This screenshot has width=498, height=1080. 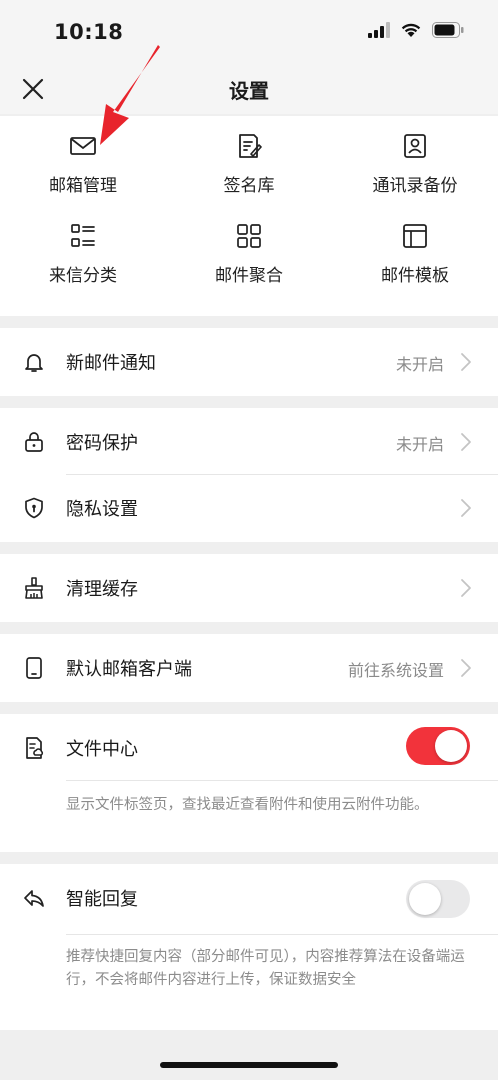 I want to click on clear-cache-row: 清理缓存, so click(x=249, y=588).